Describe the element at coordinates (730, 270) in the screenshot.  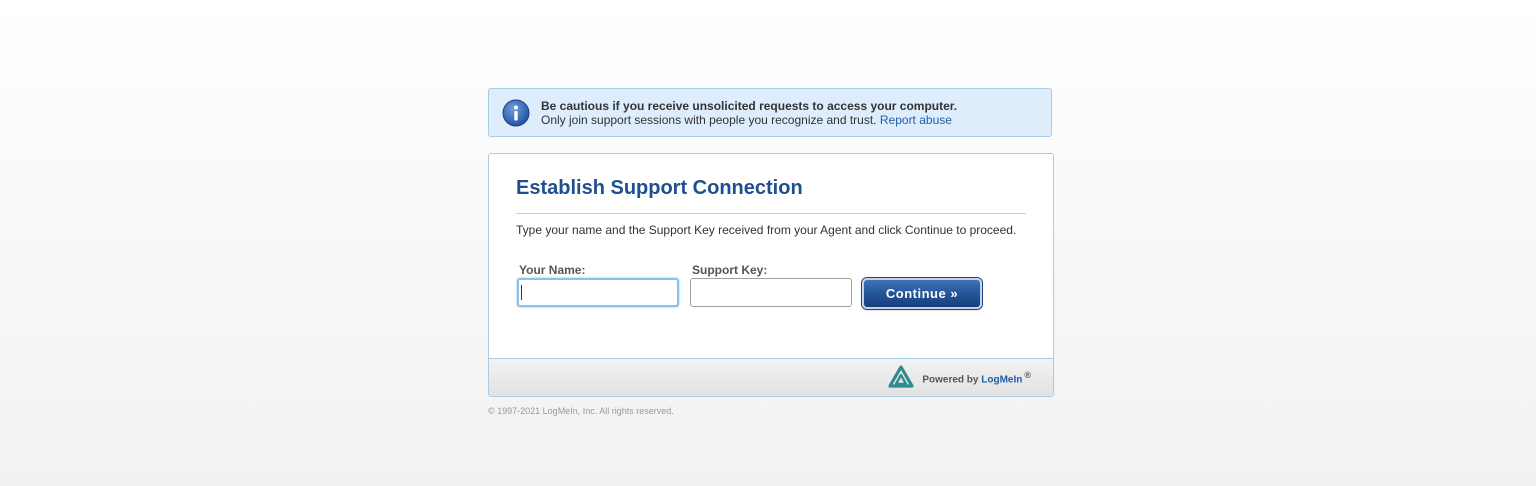
I see `support-key-label: Support Key:` at that location.